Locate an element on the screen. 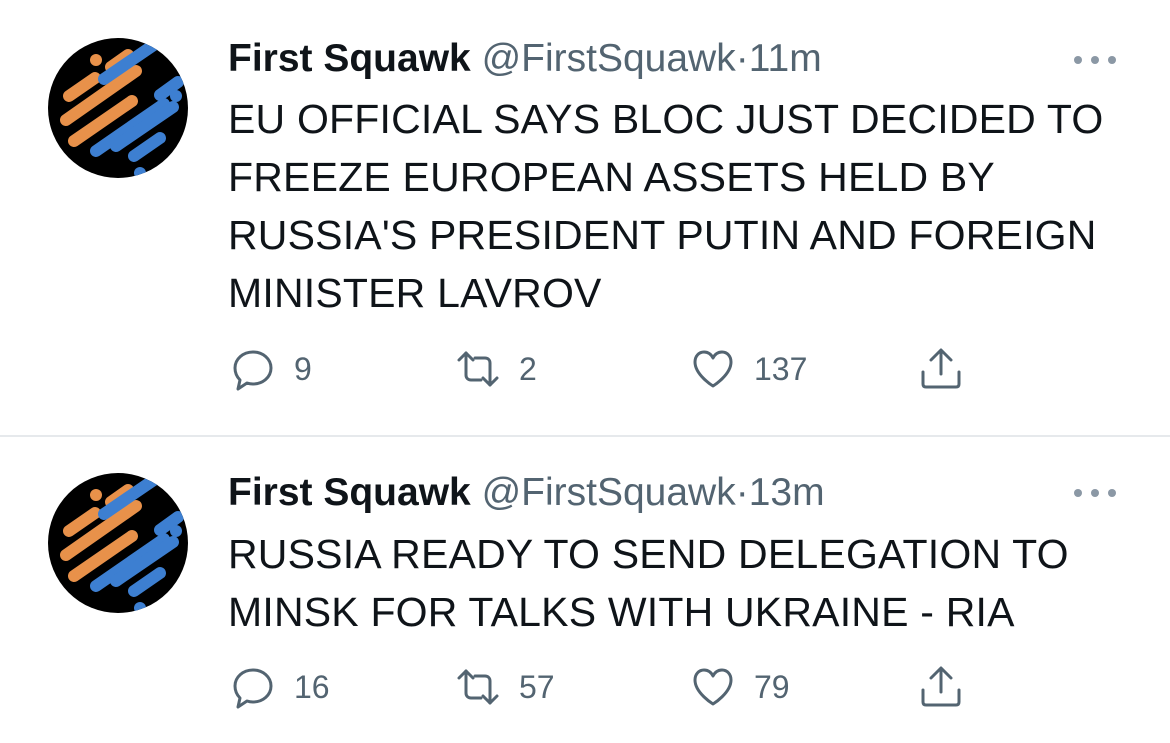 The height and width of the screenshot is (743, 1170). tweet-header: First Squawk @FirstSquawk·13m is located at coordinates (526, 493).